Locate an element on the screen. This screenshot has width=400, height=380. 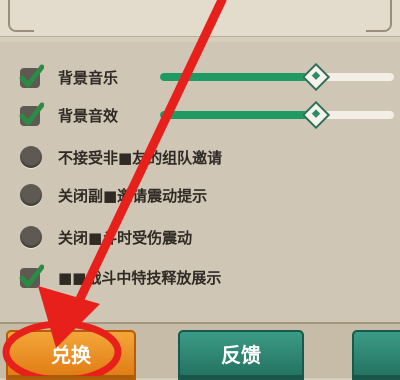
sfx-volume-slider is located at coordinates (277, 115).